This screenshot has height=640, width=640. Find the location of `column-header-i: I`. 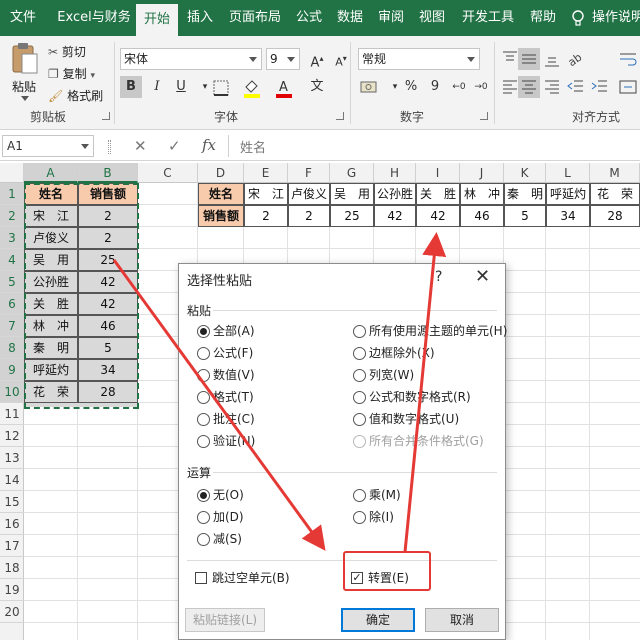

column-header-i: I is located at coordinates (438, 173).